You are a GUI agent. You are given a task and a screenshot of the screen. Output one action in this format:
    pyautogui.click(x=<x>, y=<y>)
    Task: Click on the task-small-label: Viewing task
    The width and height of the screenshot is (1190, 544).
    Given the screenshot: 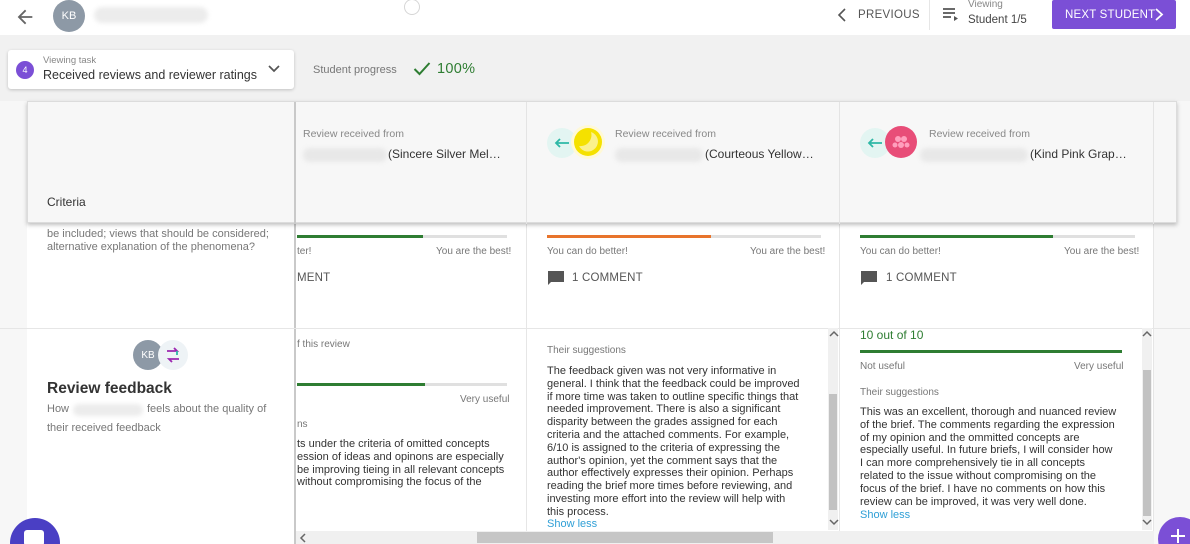 What is the action you would take?
    pyautogui.click(x=70, y=60)
    